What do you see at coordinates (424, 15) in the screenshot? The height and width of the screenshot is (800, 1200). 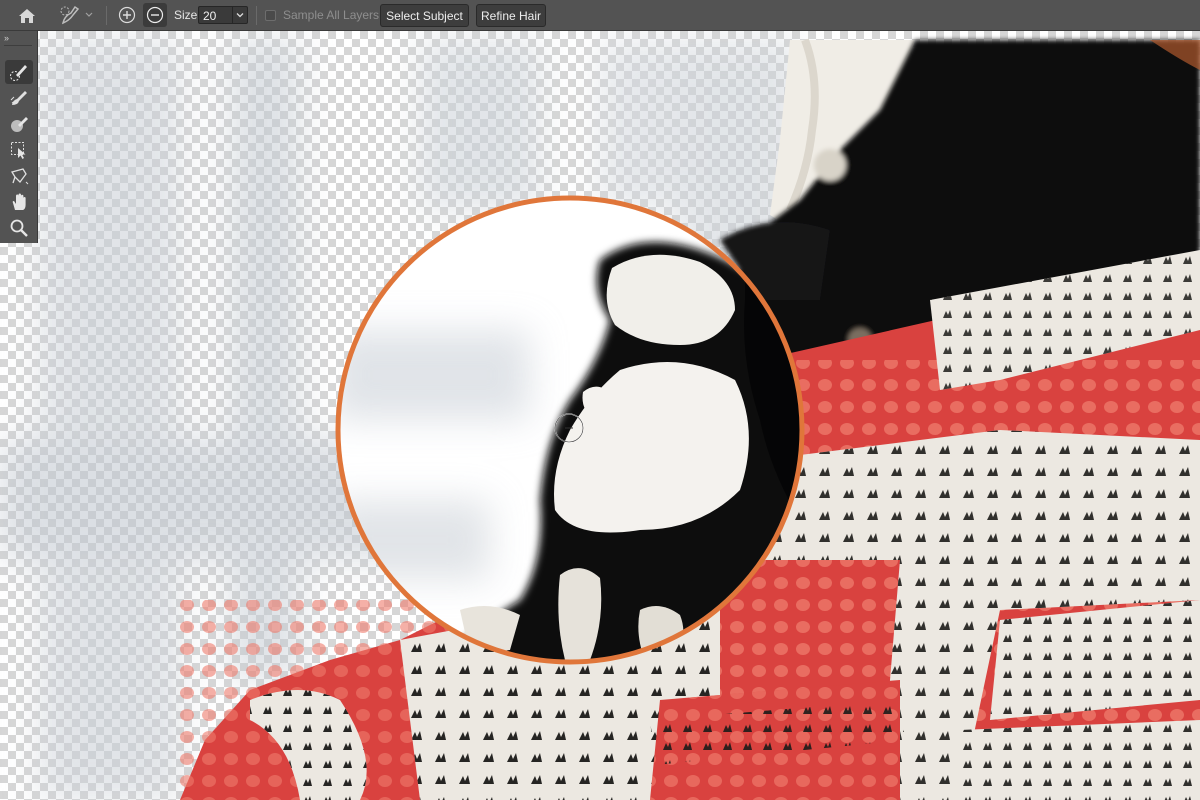 I see `select-subject-button: Select Subject` at bounding box center [424, 15].